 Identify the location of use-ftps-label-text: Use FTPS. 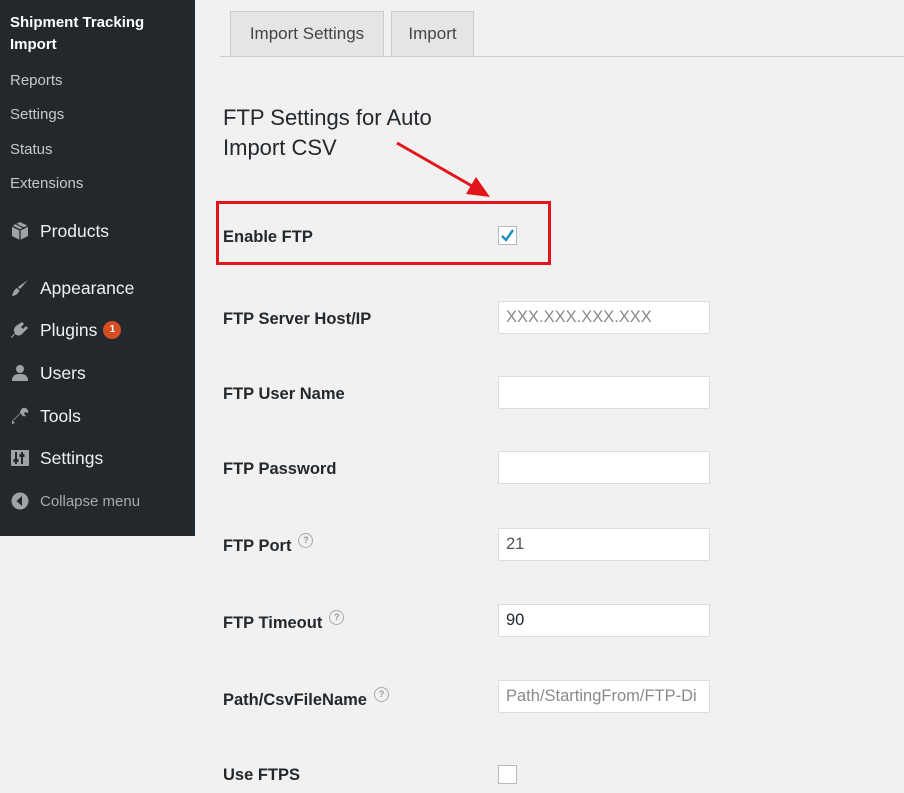
(262, 774).